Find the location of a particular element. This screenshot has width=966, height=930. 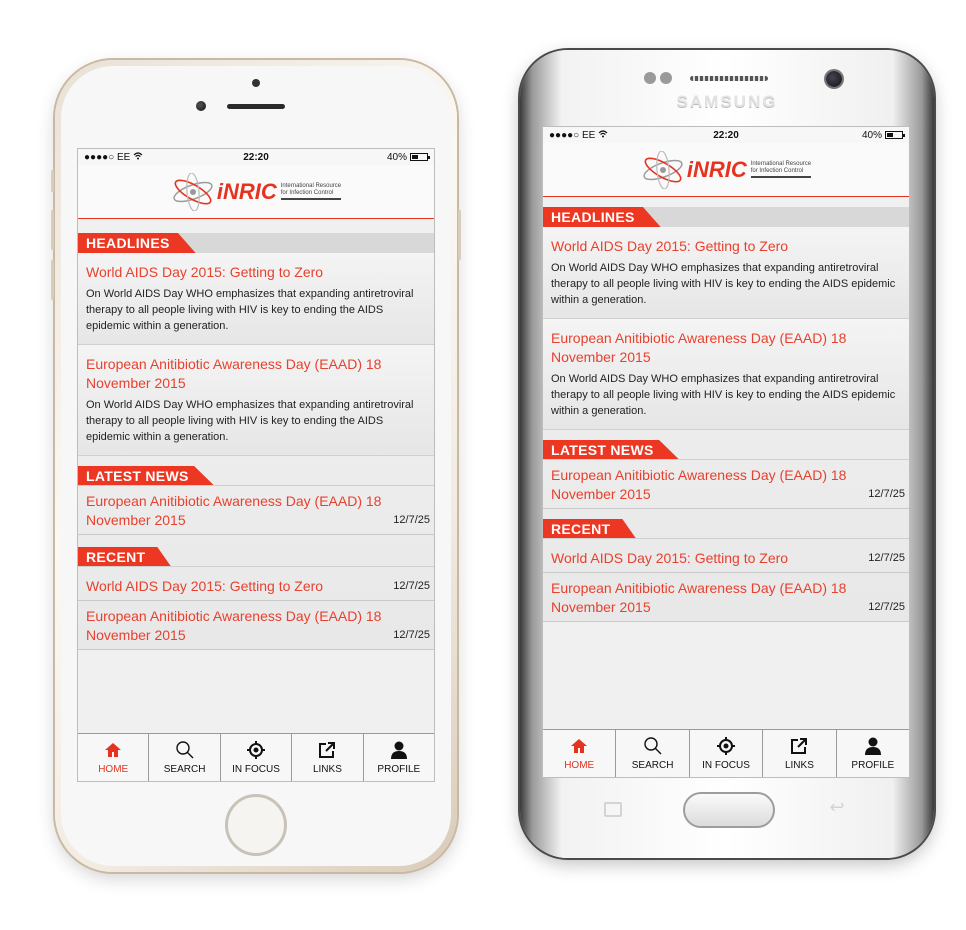

headlines-tab-label: HEADLINES is located at coordinates (602, 217).